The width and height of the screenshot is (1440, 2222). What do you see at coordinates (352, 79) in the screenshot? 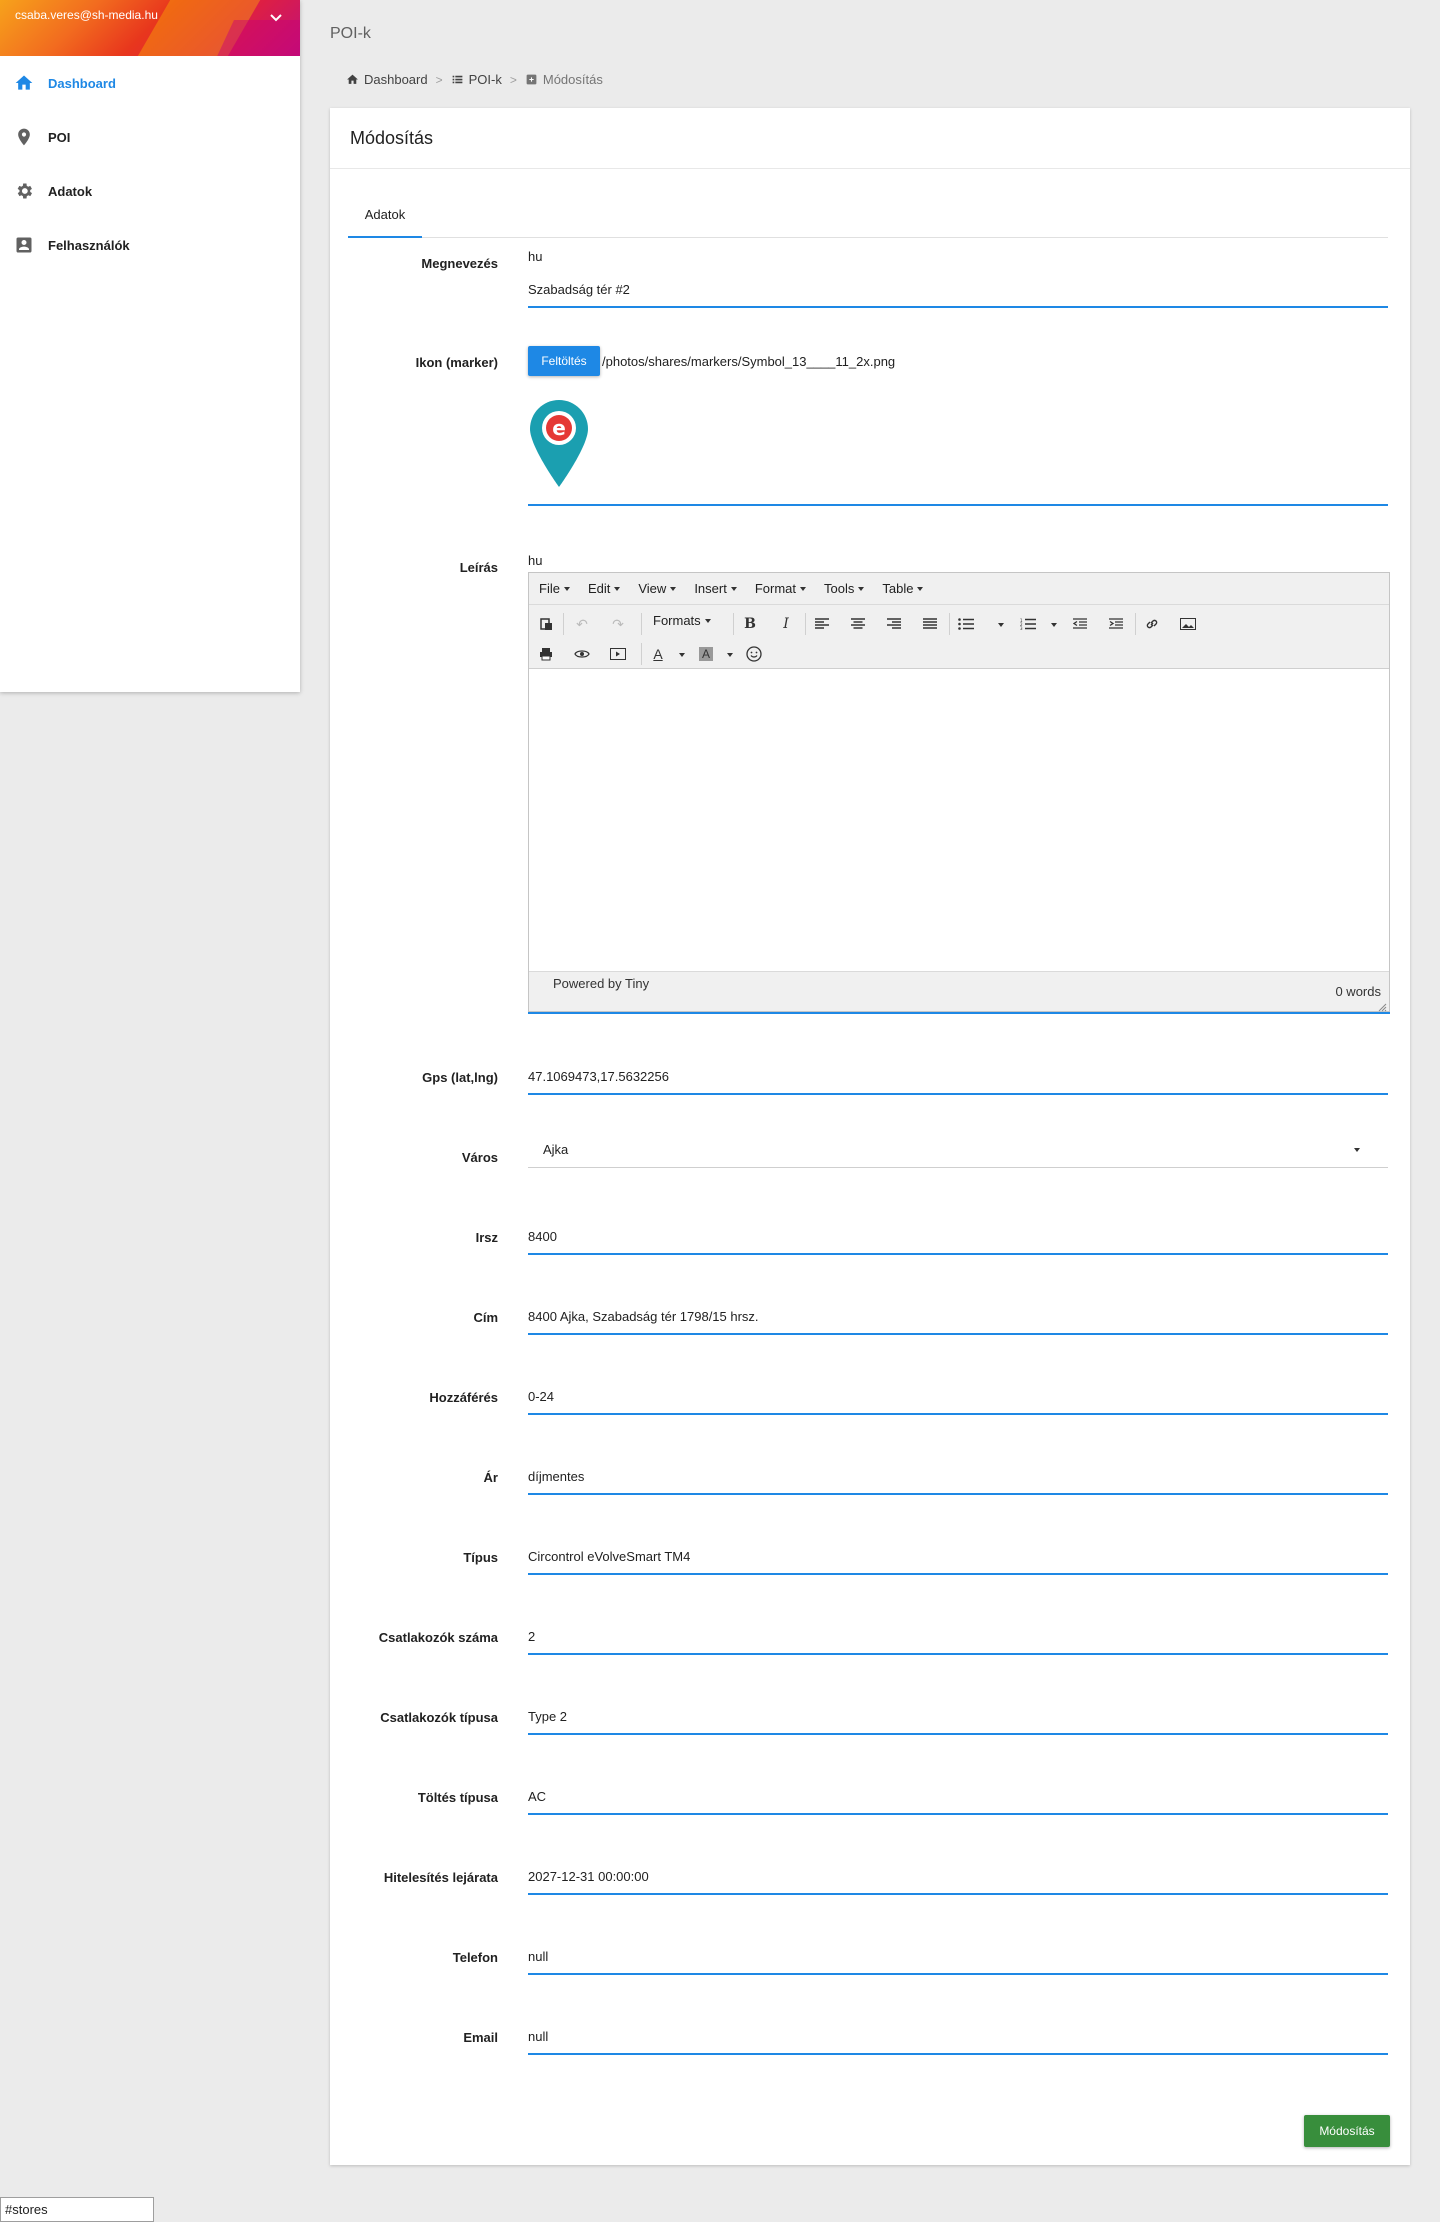
I see `home-icon` at bounding box center [352, 79].